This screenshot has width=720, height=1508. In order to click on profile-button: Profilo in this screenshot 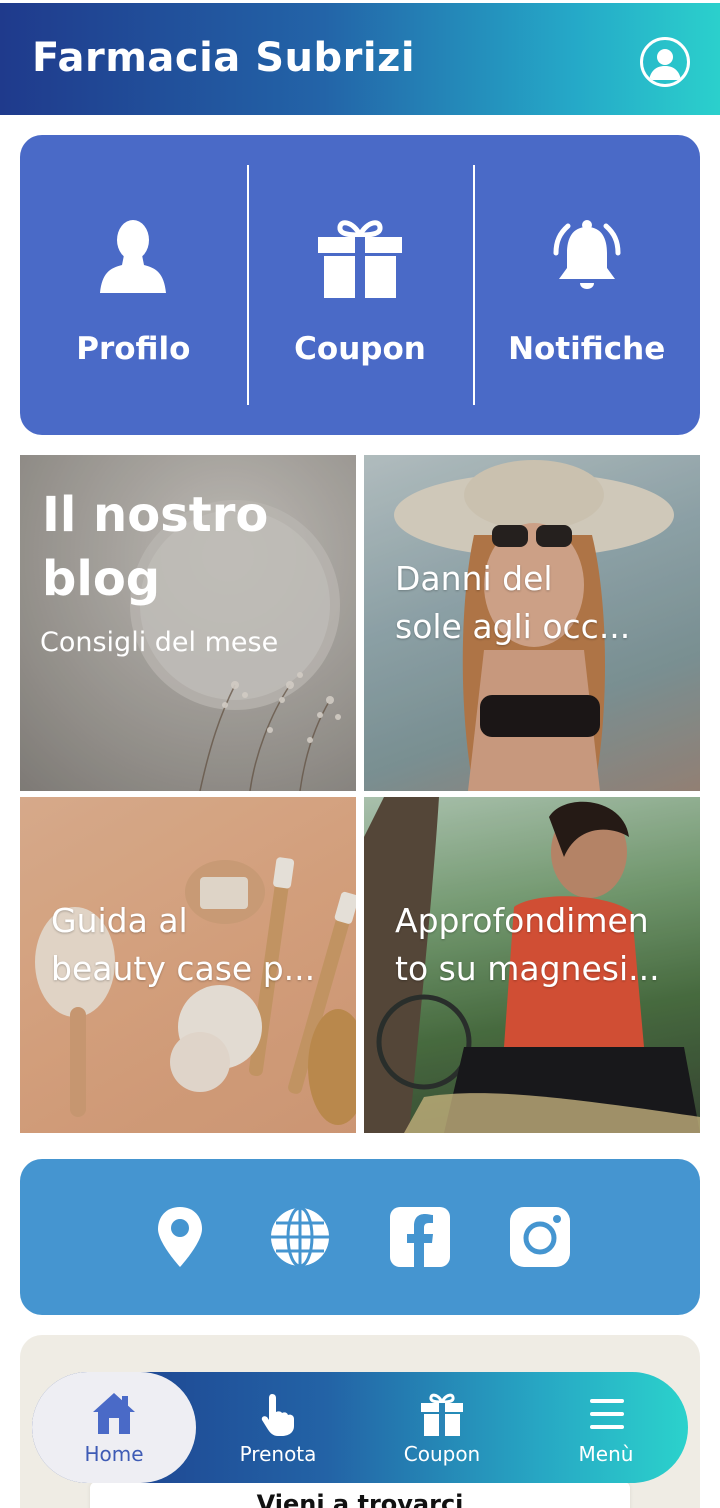, I will do `click(133, 285)`.